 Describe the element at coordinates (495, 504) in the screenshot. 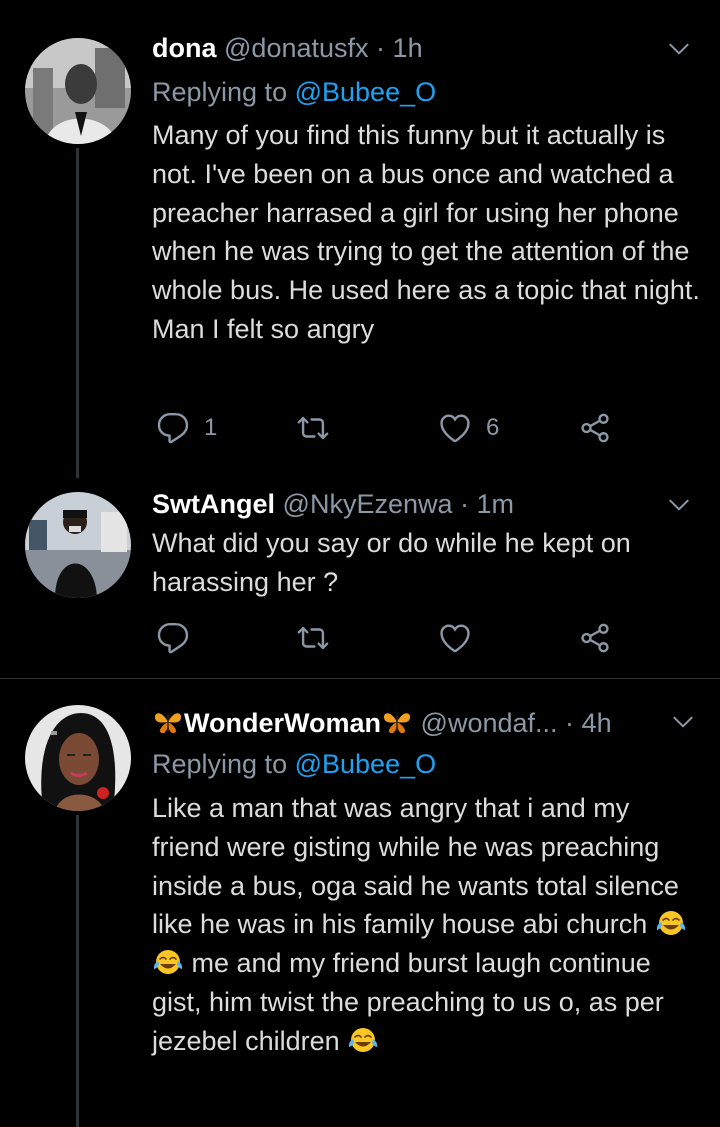

I see `timestamp: 1m` at that location.